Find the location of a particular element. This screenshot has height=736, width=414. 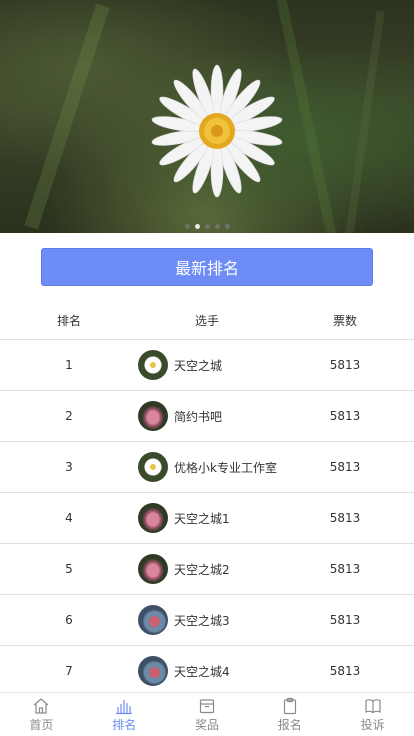

player-cell: 天空之城2 is located at coordinates (207, 569).